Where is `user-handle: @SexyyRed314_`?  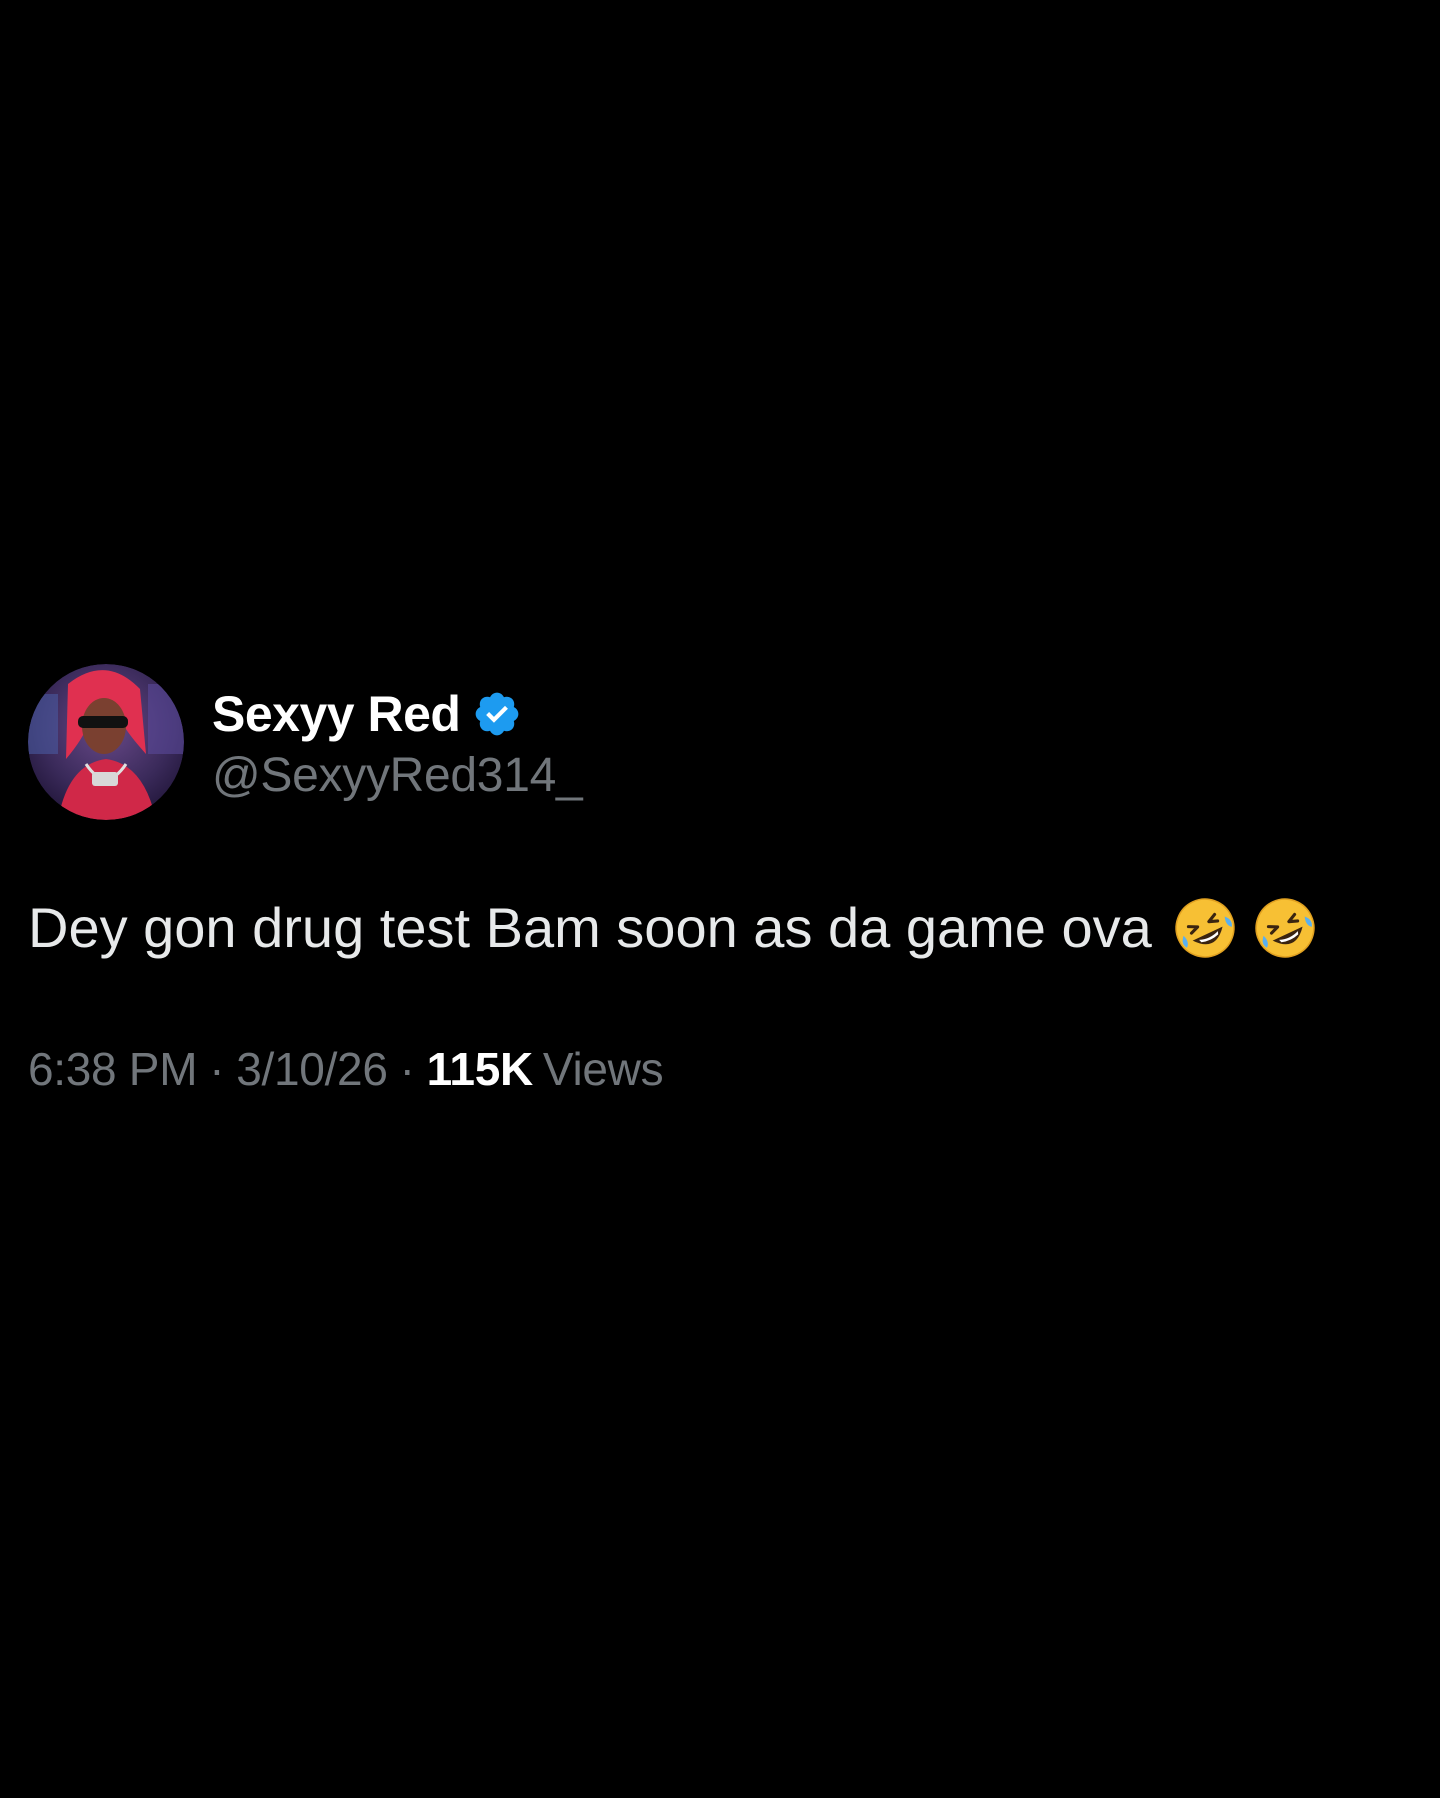 user-handle: @SexyyRed314_ is located at coordinates (397, 775).